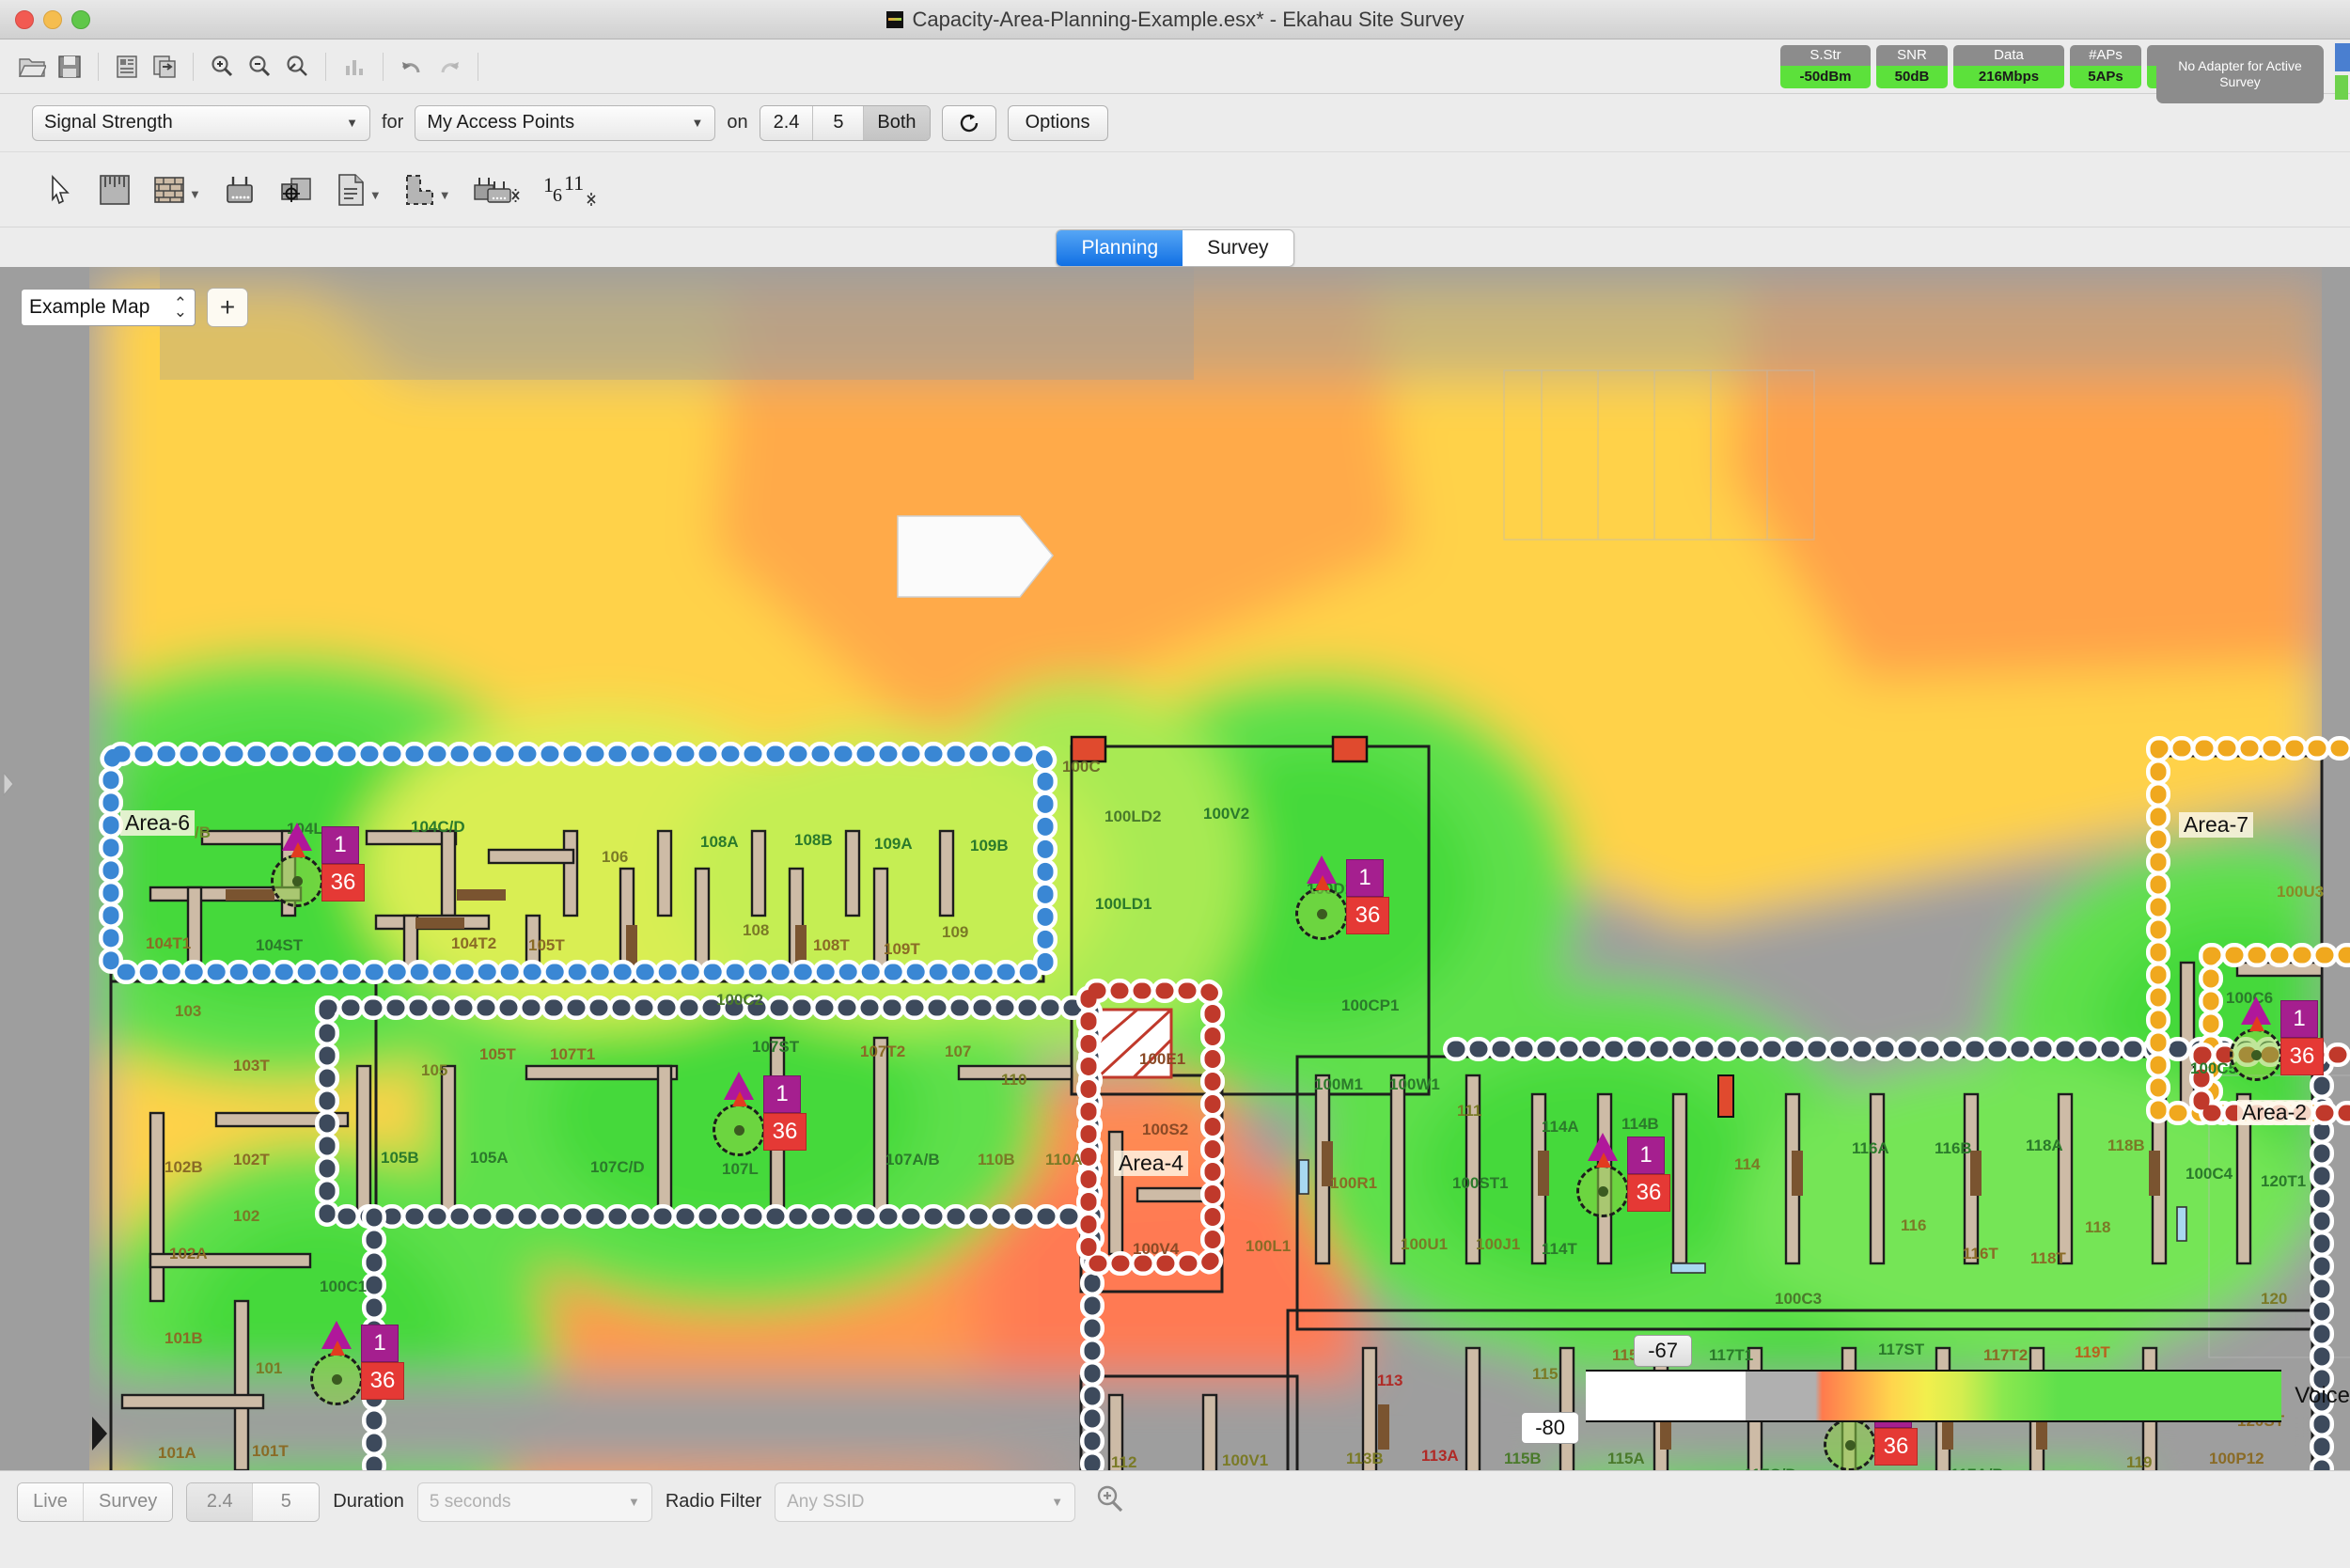 The image size is (2350, 1568). What do you see at coordinates (176, 190) in the screenshot?
I see `wall-tool: ▼` at bounding box center [176, 190].